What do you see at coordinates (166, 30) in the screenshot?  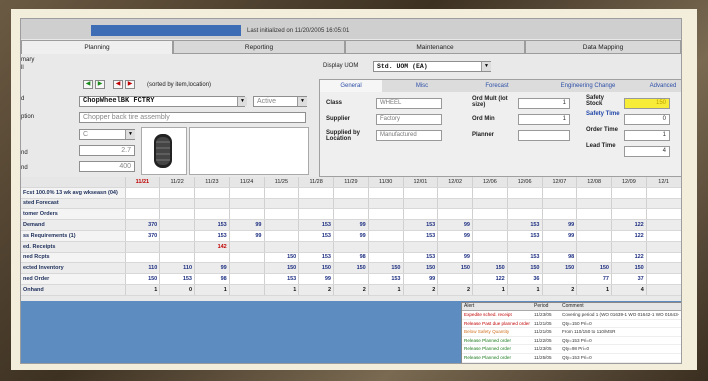 I see `item-selector` at bounding box center [166, 30].